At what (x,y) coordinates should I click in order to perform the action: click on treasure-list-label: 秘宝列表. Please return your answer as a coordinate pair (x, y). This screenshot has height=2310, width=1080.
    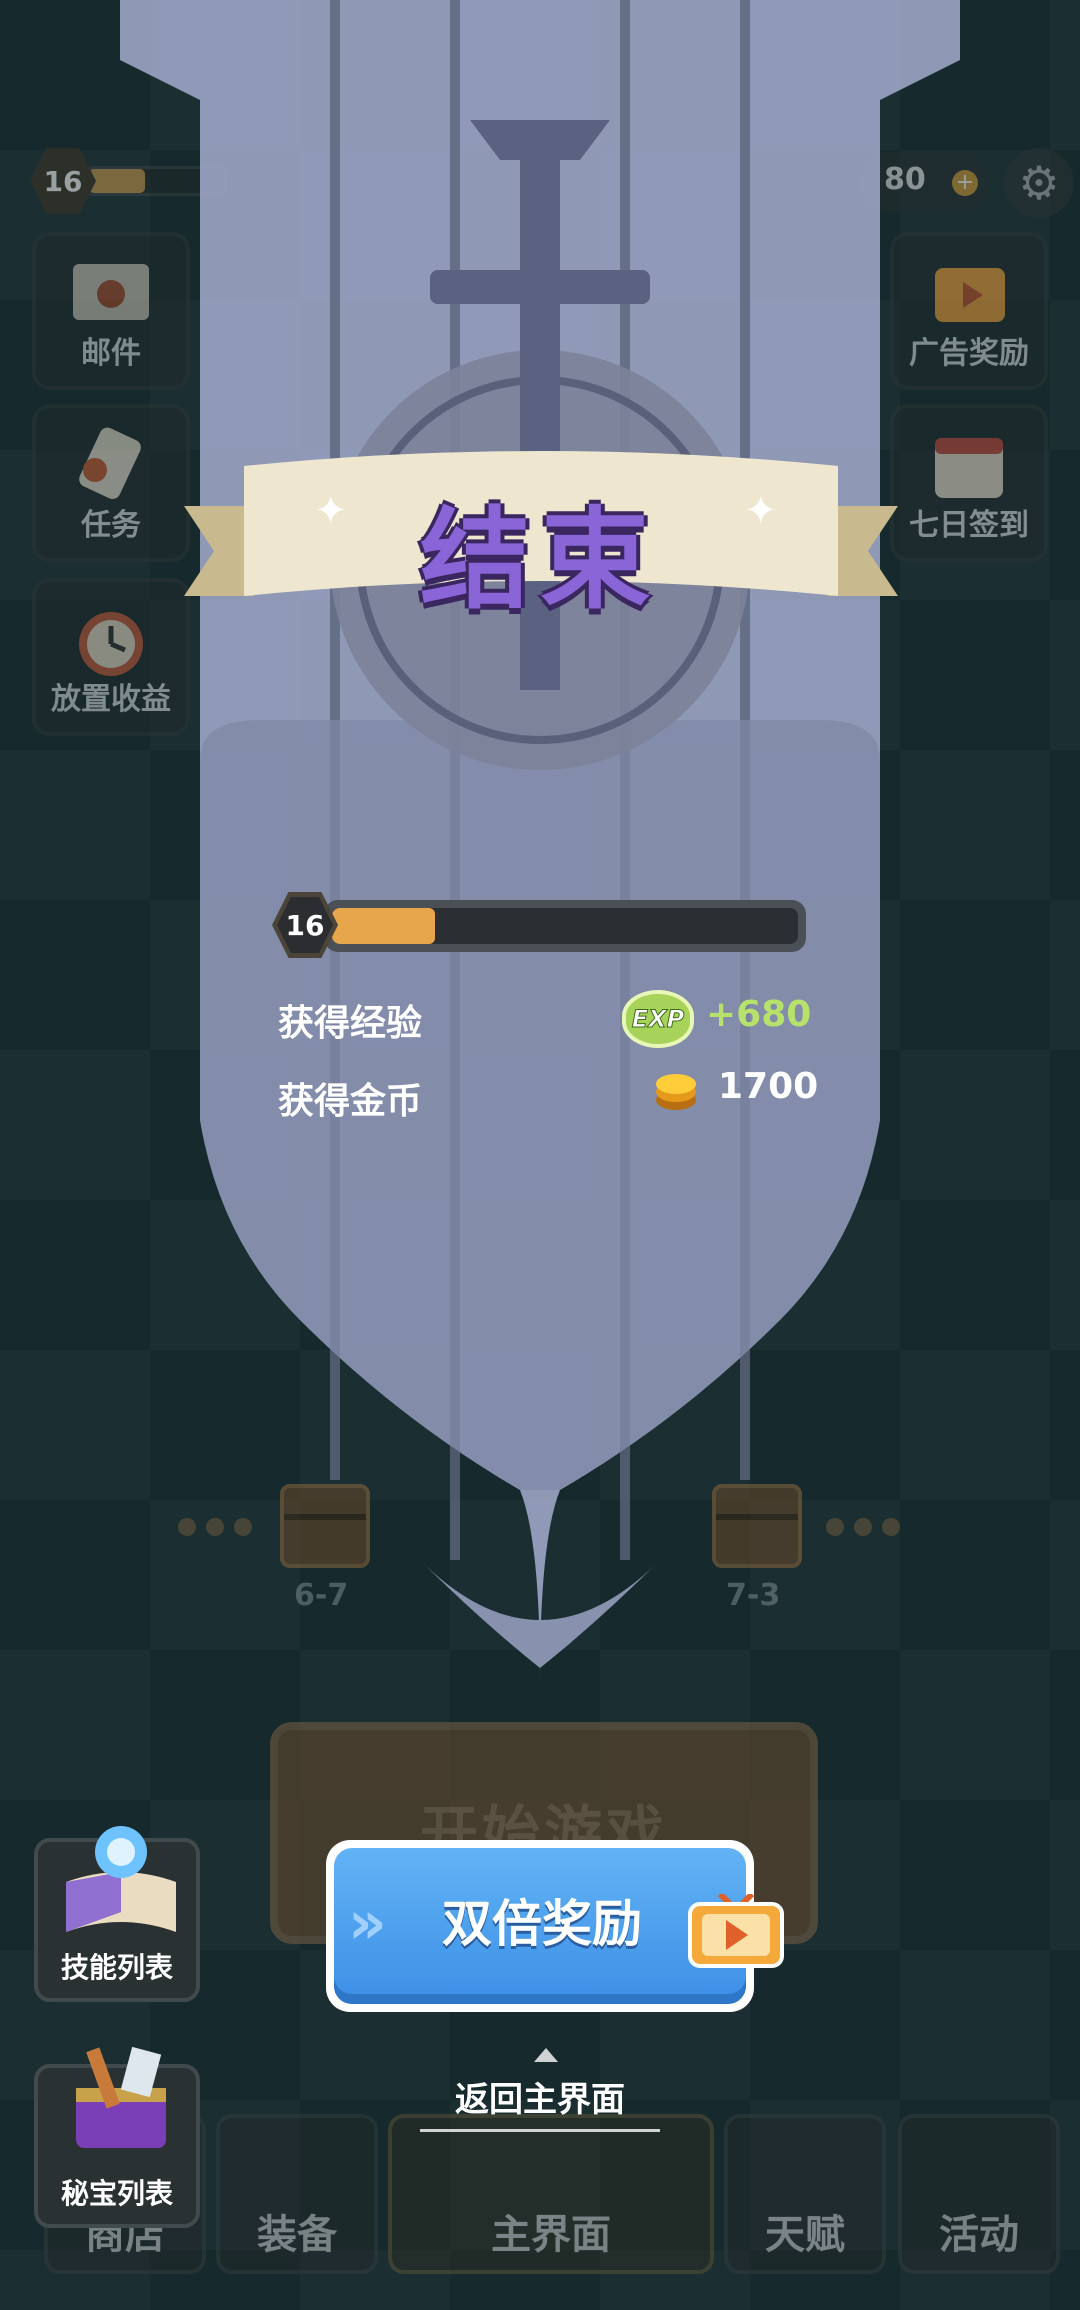
    Looking at the image, I should click on (116, 2193).